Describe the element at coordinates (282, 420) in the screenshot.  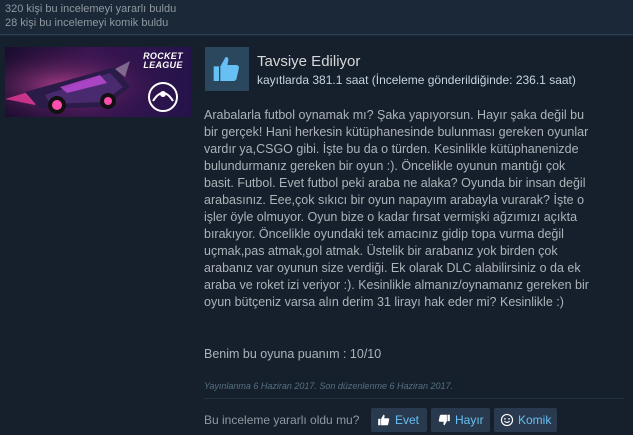
I see `helpful-question: Bu inceleme yararlı oldu mu?` at that location.